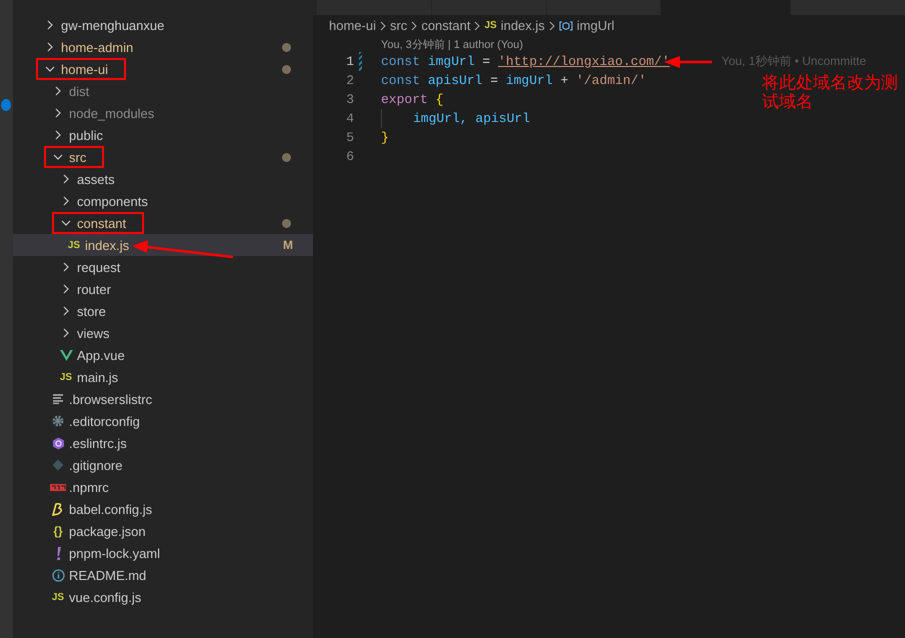 The height and width of the screenshot is (638, 905). What do you see at coordinates (352, 25) in the screenshot?
I see `breadcrumb-item: home-ui` at bounding box center [352, 25].